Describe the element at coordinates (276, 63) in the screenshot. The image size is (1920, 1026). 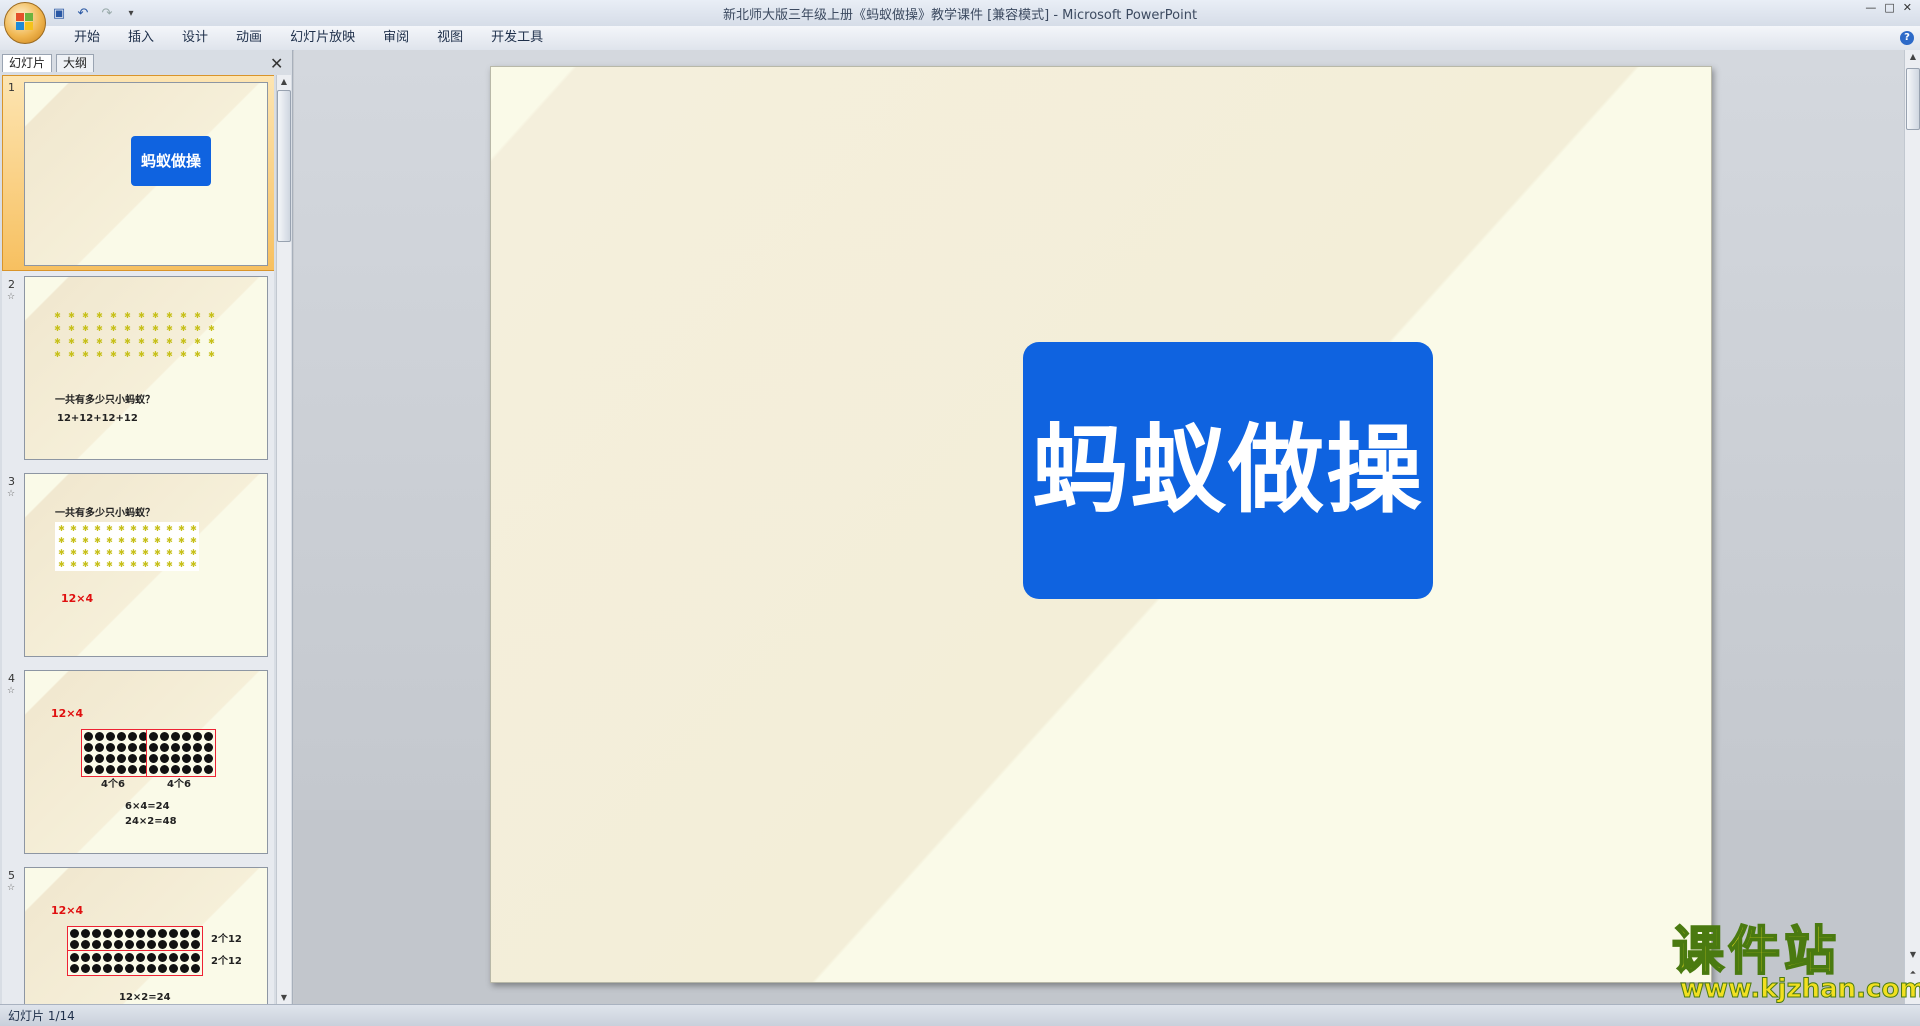
I see `pane-close-icon: ✕` at that location.